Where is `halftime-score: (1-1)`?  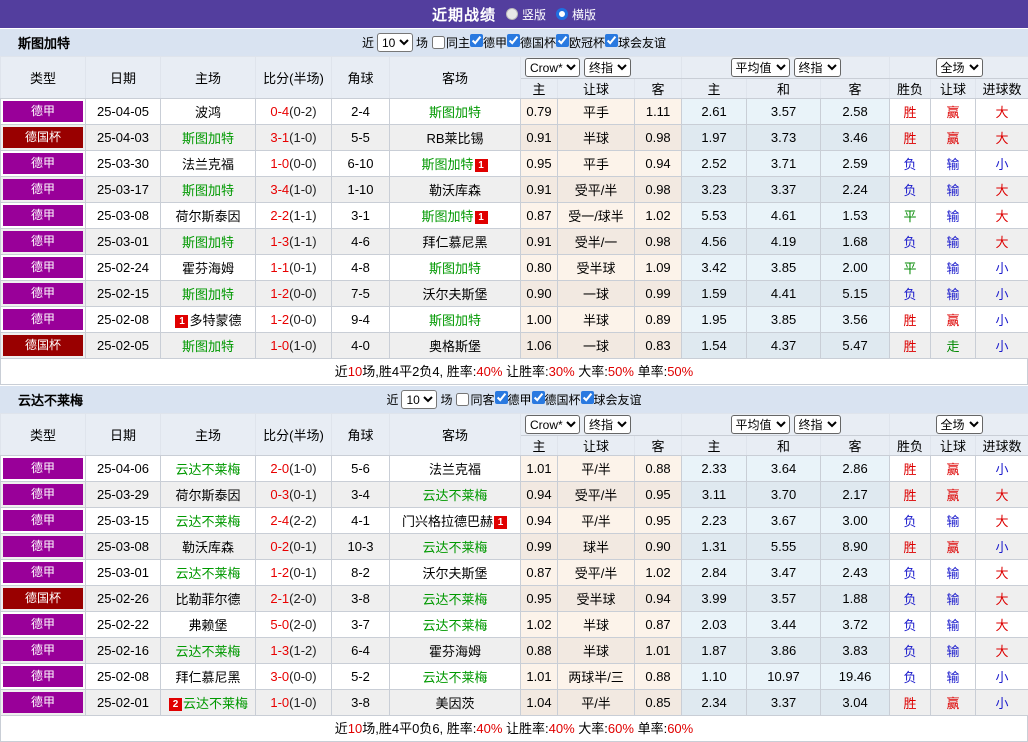
halftime-score: (1-1) is located at coordinates (302, 241).